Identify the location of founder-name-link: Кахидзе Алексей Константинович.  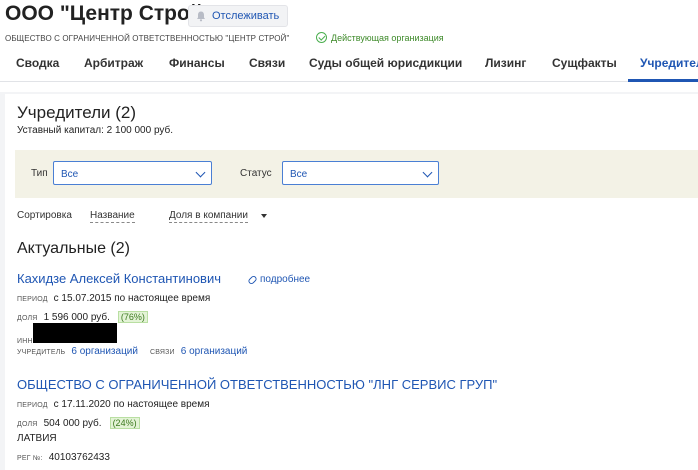
(119, 278).